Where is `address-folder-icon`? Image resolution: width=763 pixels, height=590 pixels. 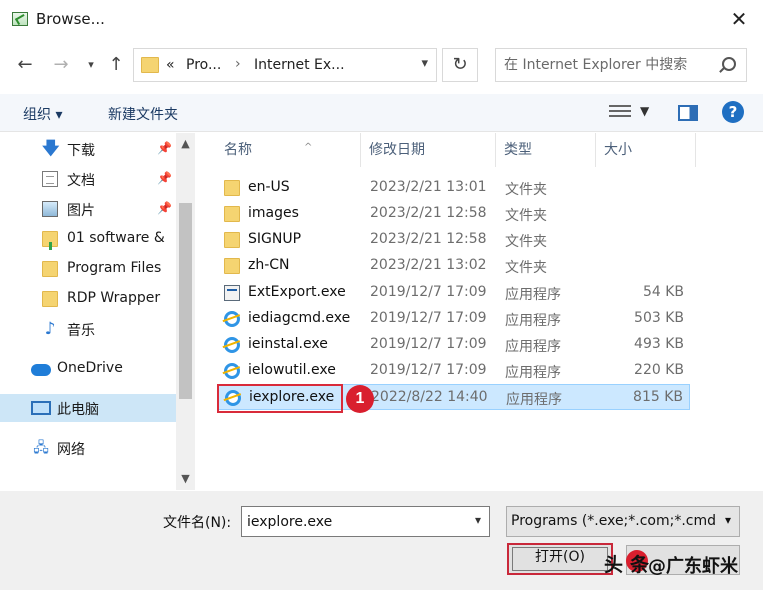 address-folder-icon is located at coordinates (150, 65).